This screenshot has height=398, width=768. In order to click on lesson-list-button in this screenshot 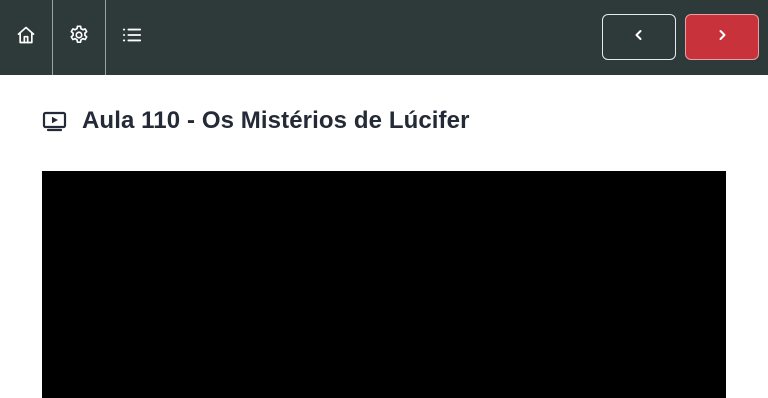, I will do `click(132, 37)`.